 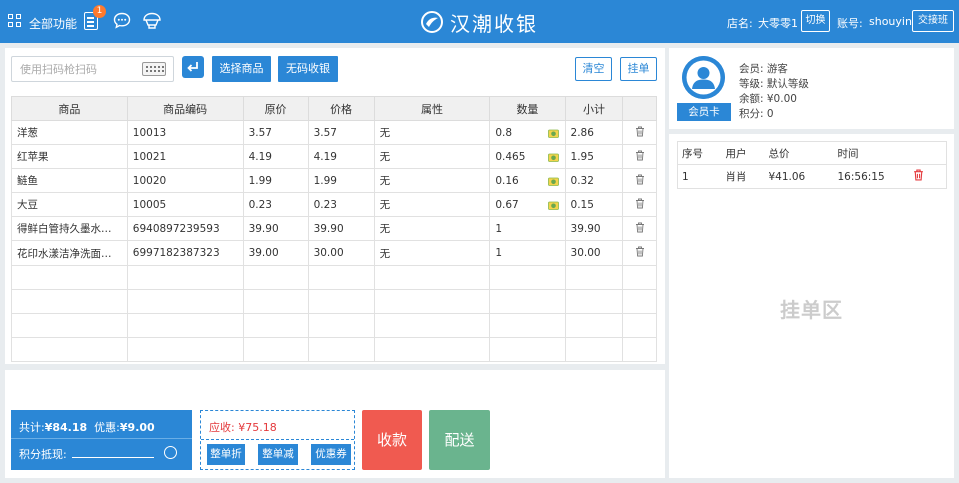 I want to click on cell-qty: 0.67, so click(x=527, y=205).